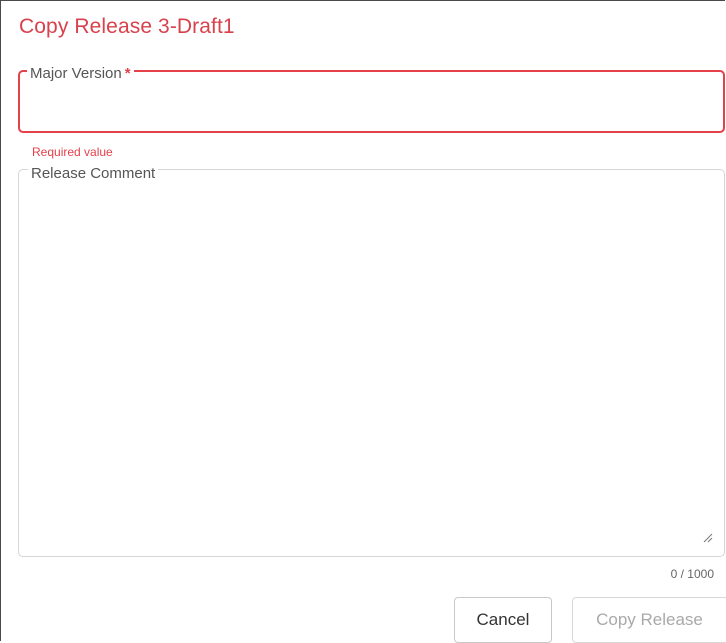 The image size is (726, 643). I want to click on resize-grip-icon, so click(707, 537).